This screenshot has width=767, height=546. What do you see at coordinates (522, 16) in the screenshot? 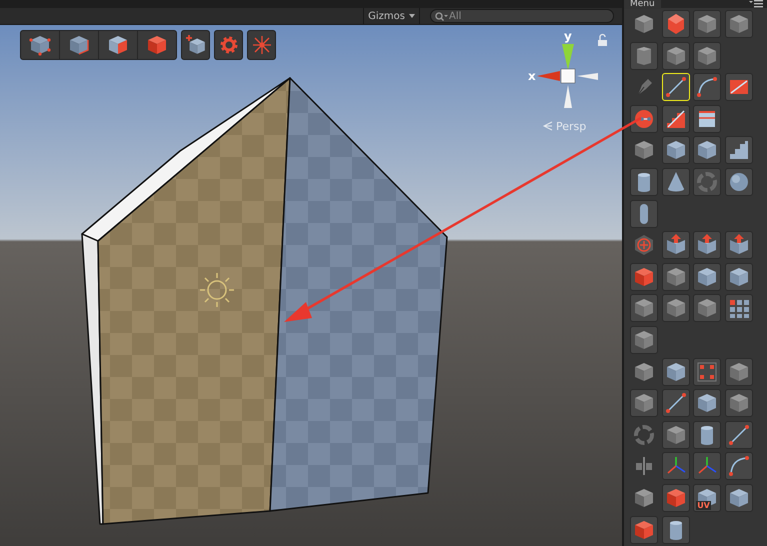
I see `search-field: All` at bounding box center [522, 16].